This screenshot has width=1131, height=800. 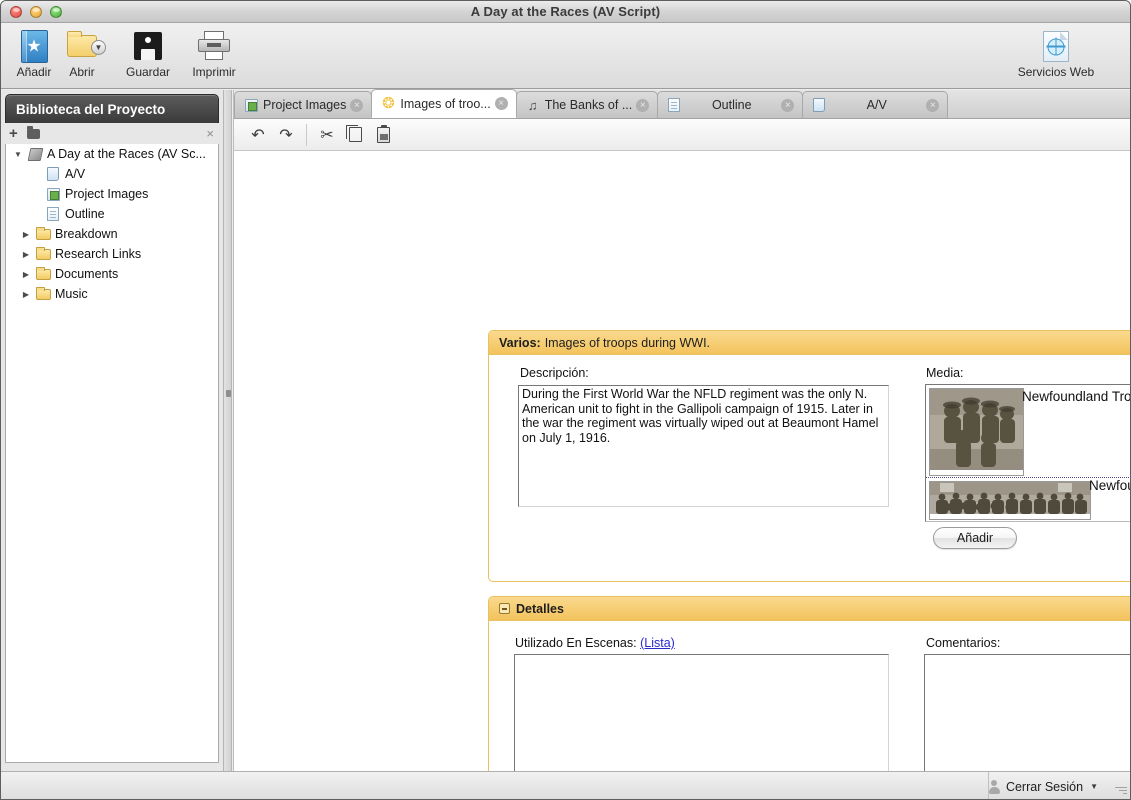 What do you see at coordinates (35, 154) in the screenshot?
I see `project-icon` at bounding box center [35, 154].